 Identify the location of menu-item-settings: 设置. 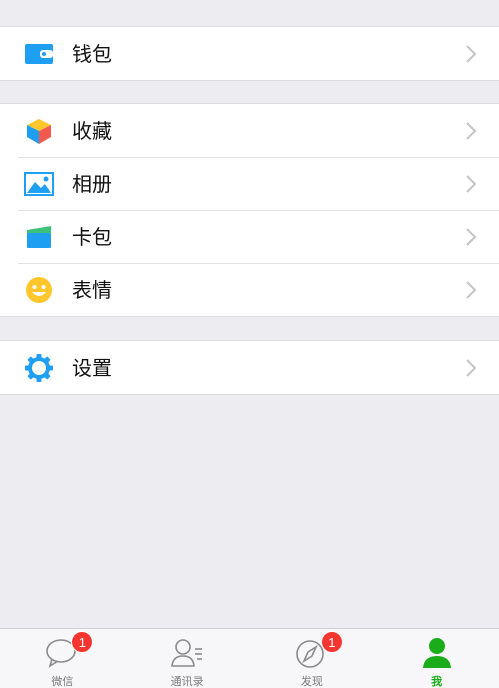
(249, 367).